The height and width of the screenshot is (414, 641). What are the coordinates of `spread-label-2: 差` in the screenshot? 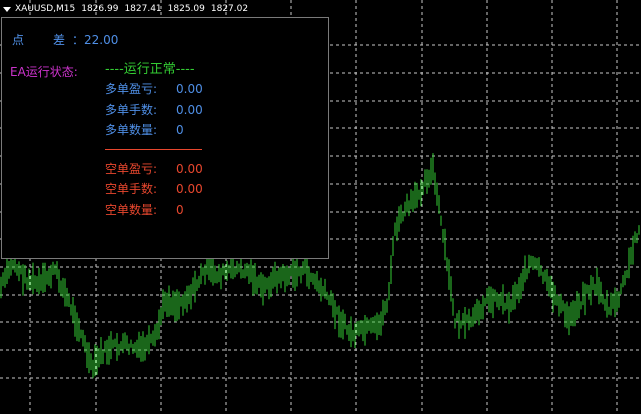 It's located at (59, 40).